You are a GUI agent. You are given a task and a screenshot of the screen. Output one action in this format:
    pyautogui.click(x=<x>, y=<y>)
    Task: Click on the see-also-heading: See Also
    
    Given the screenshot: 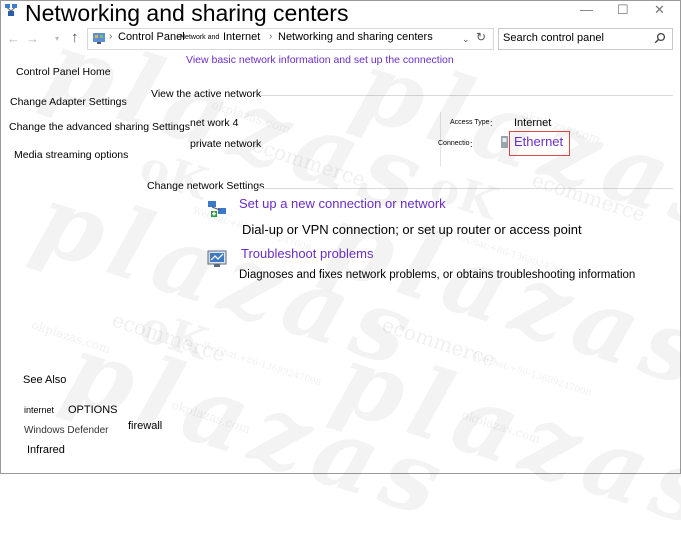 What is the action you would take?
    pyautogui.click(x=45, y=380)
    